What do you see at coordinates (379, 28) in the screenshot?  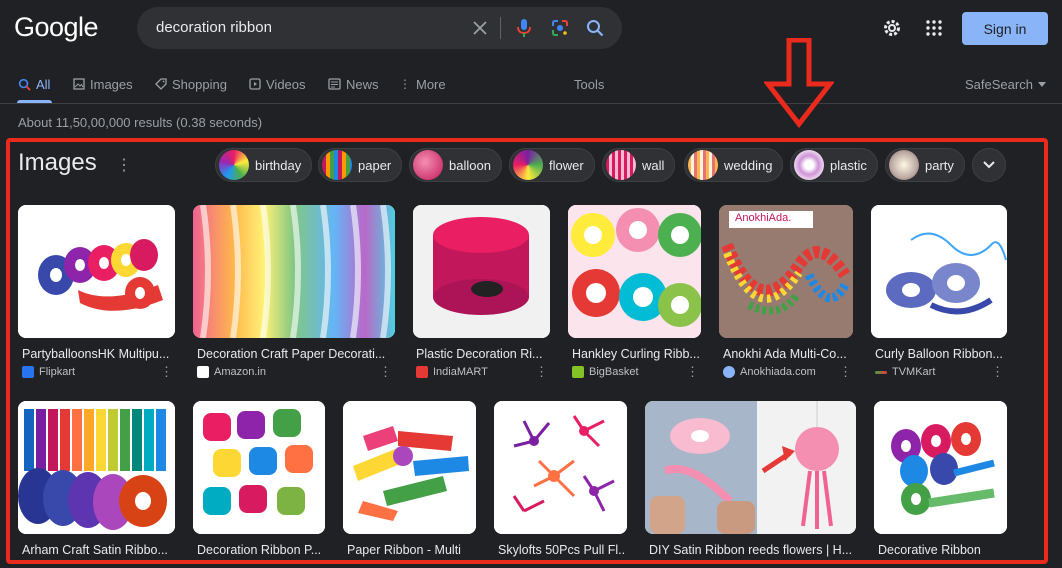 I see `search-bar: decoration ribbon` at bounding box center [379, 28].